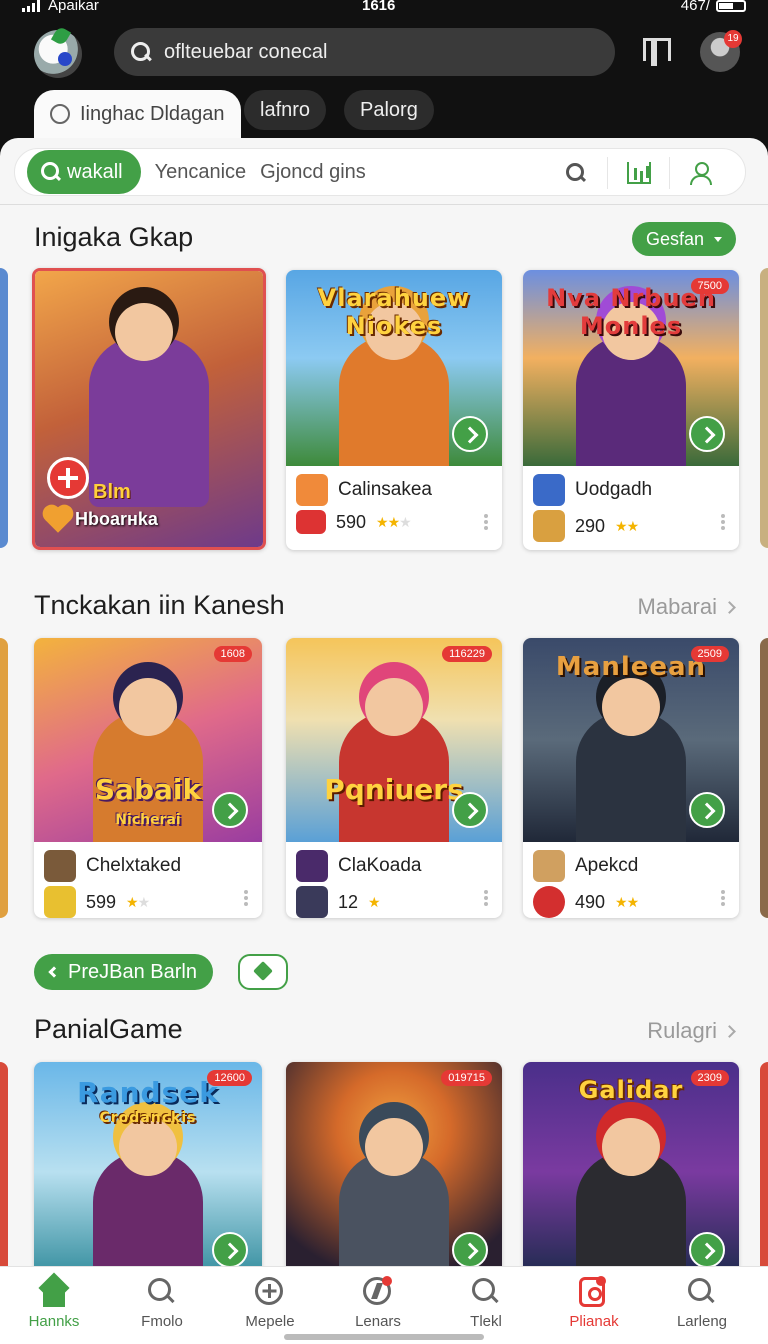 This screenshot has width=768, height=1344. I want to click on bolt-icon, so click(377, 1290).